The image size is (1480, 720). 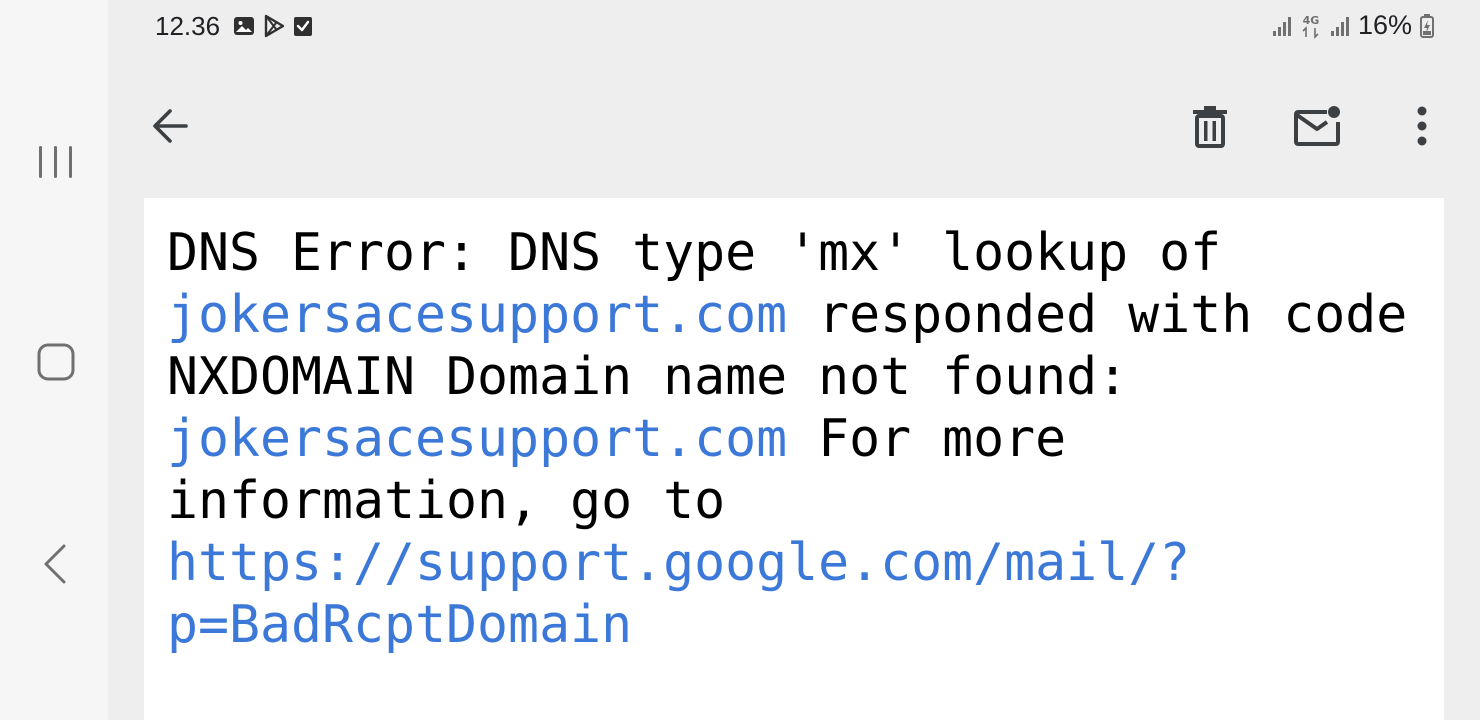 I want to click on checkbox-icon, so click(x=303, y=26).